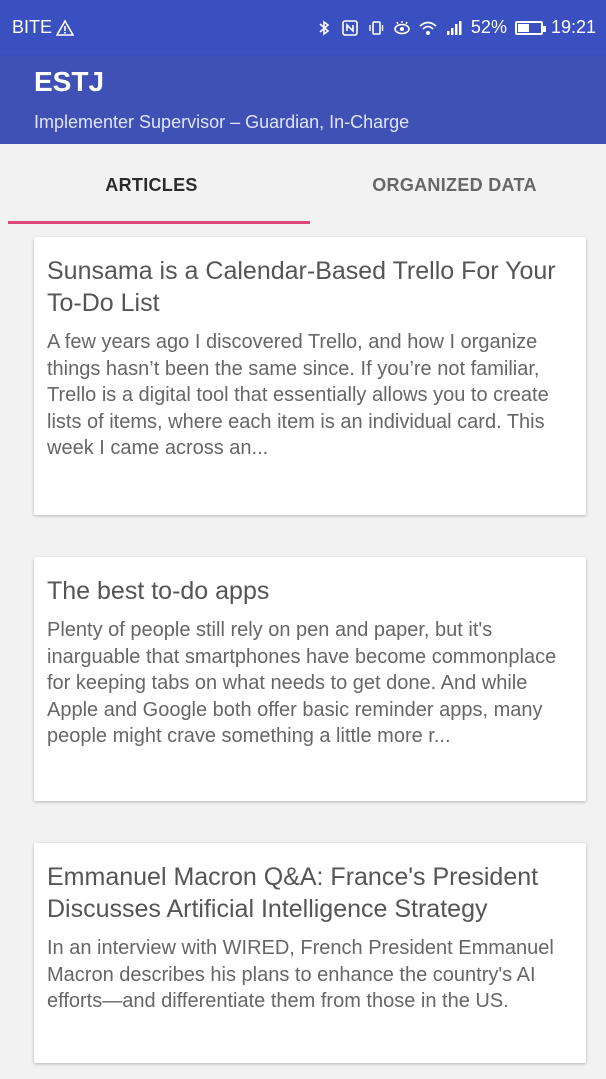 Image resolution: width=606 pixels, height=1079 pixels. What do you see at coordinates (65, 27) in the screenshot?
I see `warning-icon` at bounding box center [65, 27].